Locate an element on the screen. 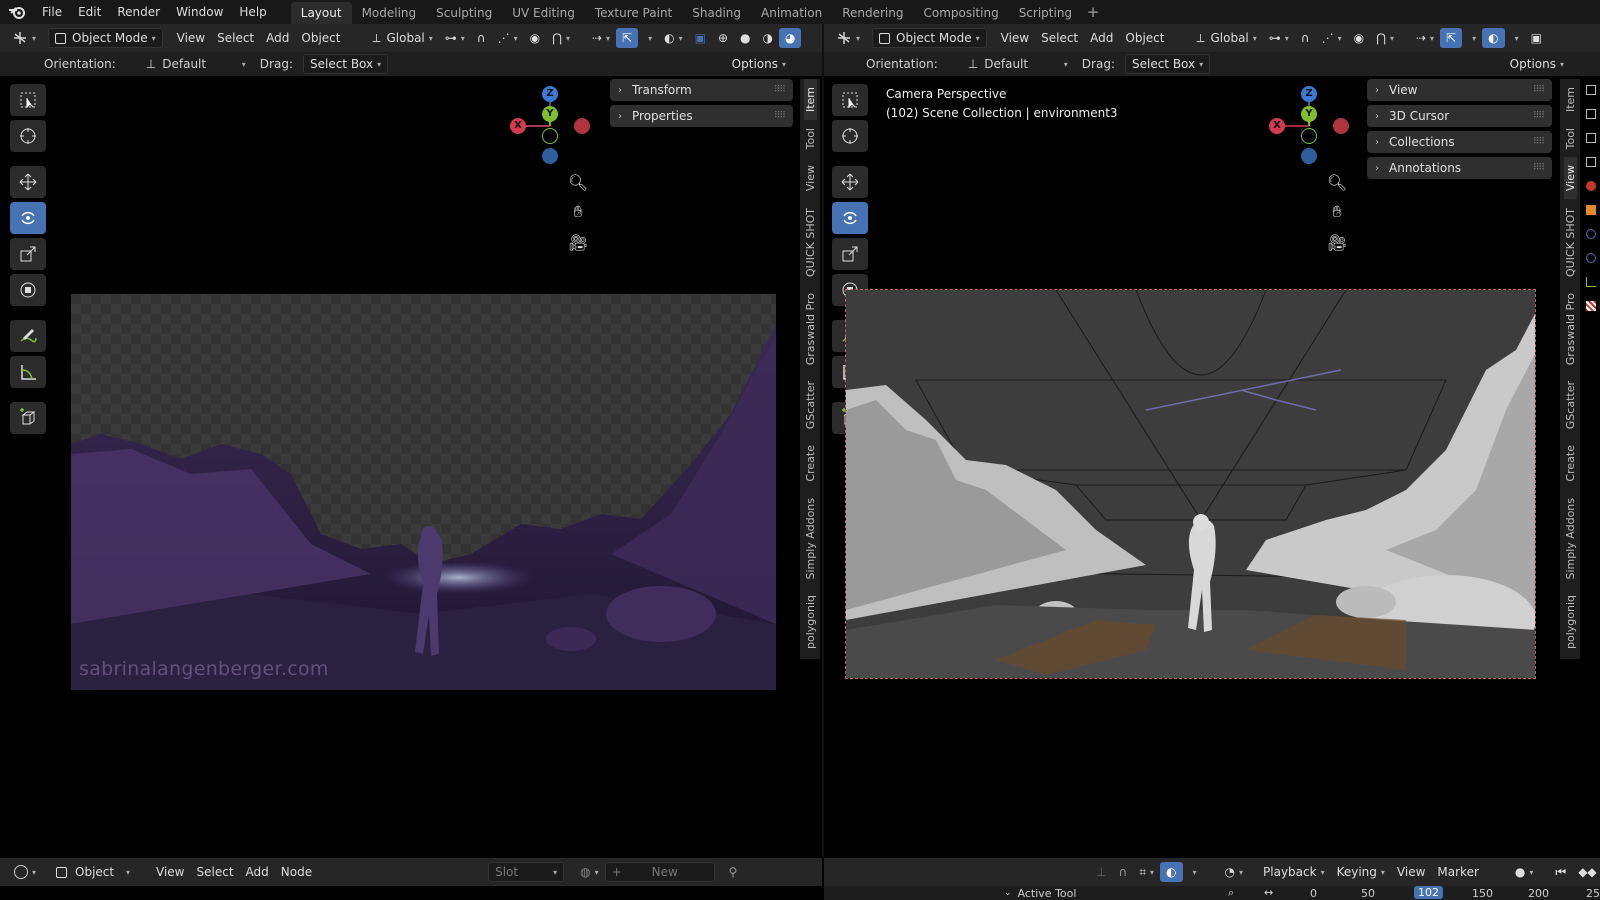  texture-properties-icon is located at coordinates (1591, 306).